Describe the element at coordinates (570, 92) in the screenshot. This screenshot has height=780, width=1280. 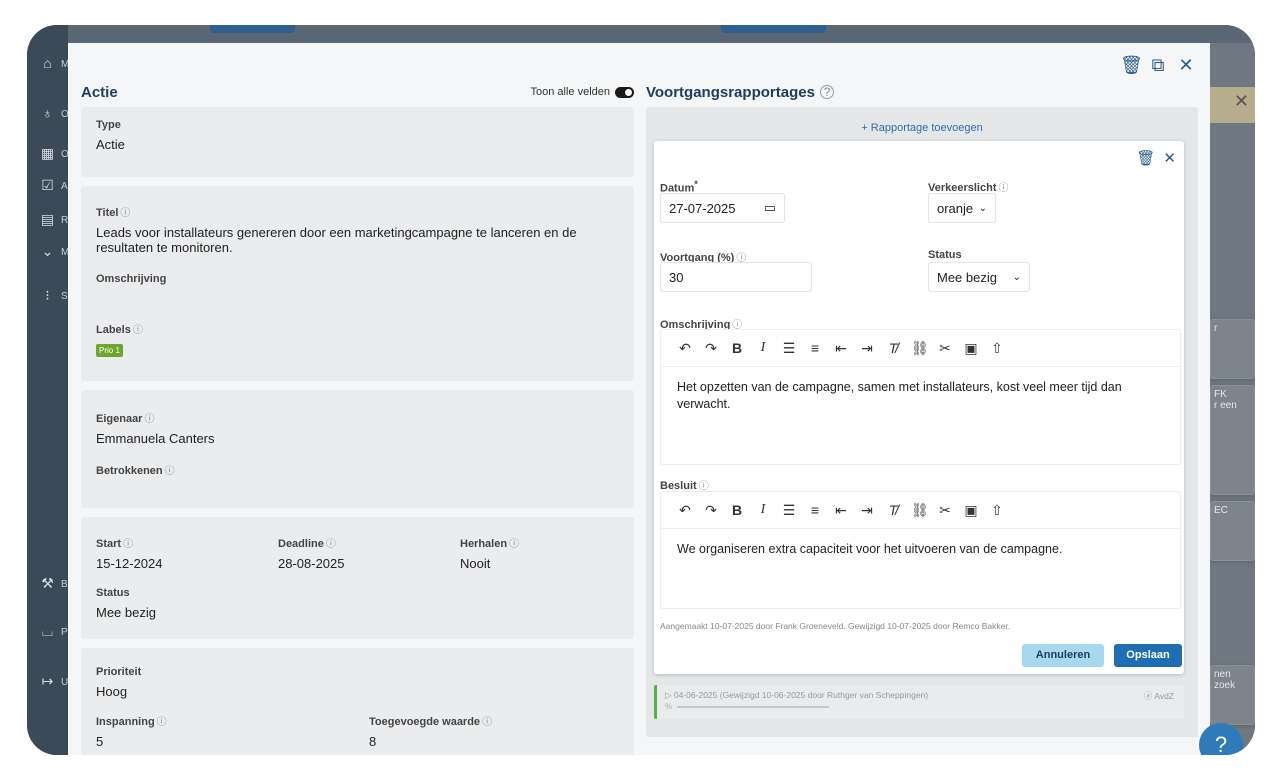
I see `show-all-fields-label: Toon alle velden` at that location.